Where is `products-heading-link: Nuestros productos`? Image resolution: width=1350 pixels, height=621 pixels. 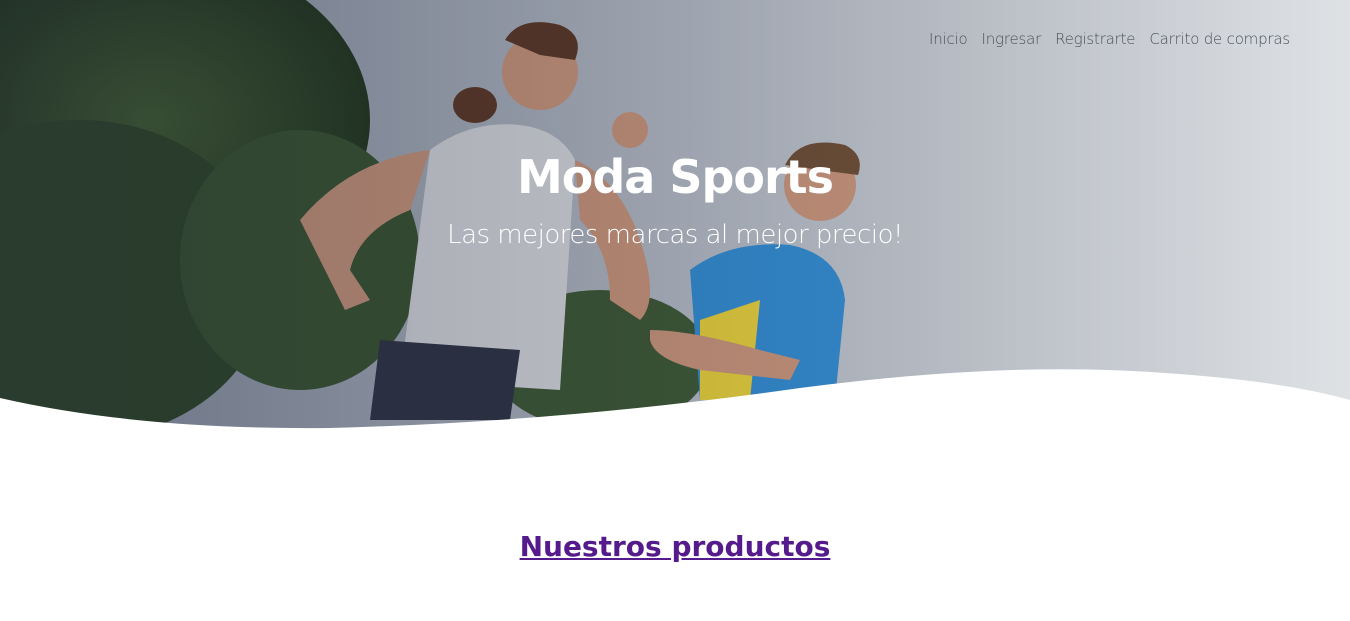
products-heading-link: Nuestros productos is located at coordinates (675, 546).